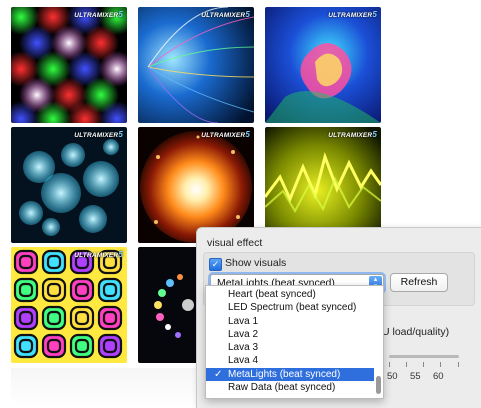 This screenshot has height=408, width=481. Describe the element at coordinates (424, 365) in the screenshot. I see `slider-ticks` at that location.